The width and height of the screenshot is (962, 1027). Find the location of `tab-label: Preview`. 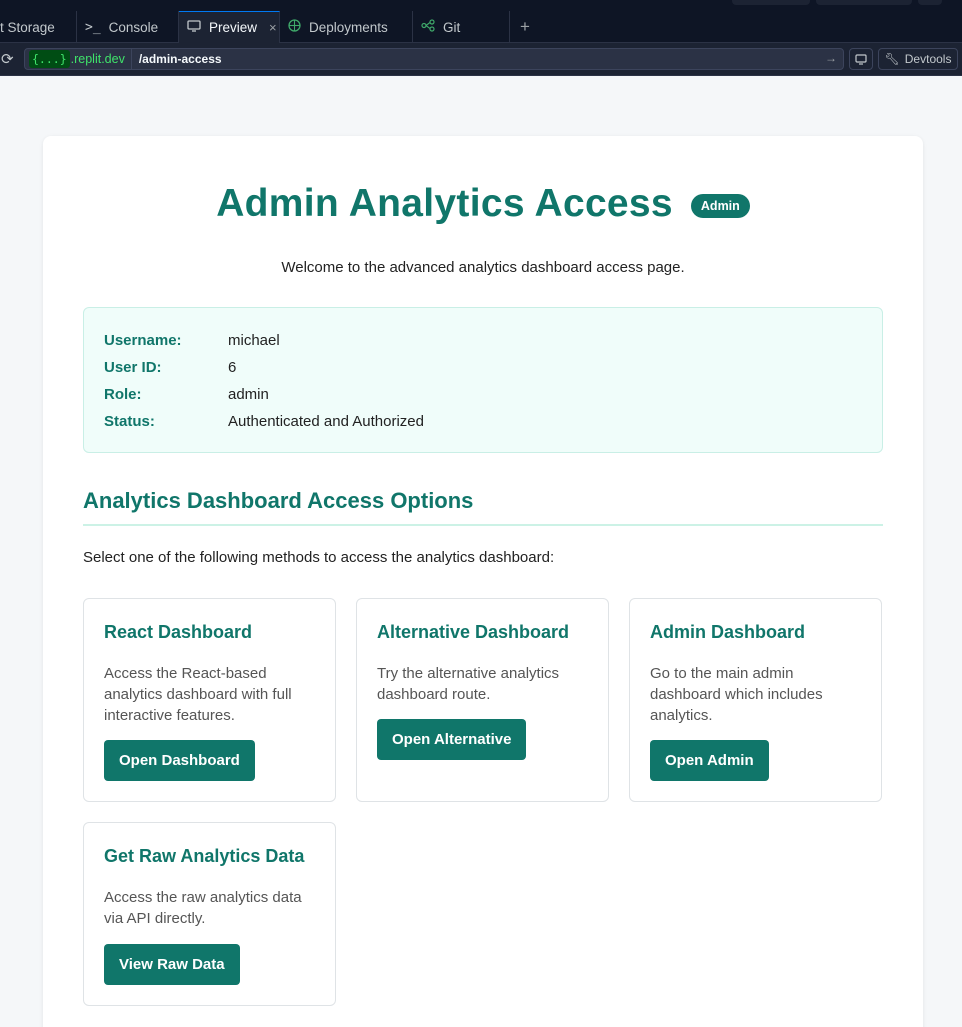

tab-label: Preview is located at coordinates (233, 27).